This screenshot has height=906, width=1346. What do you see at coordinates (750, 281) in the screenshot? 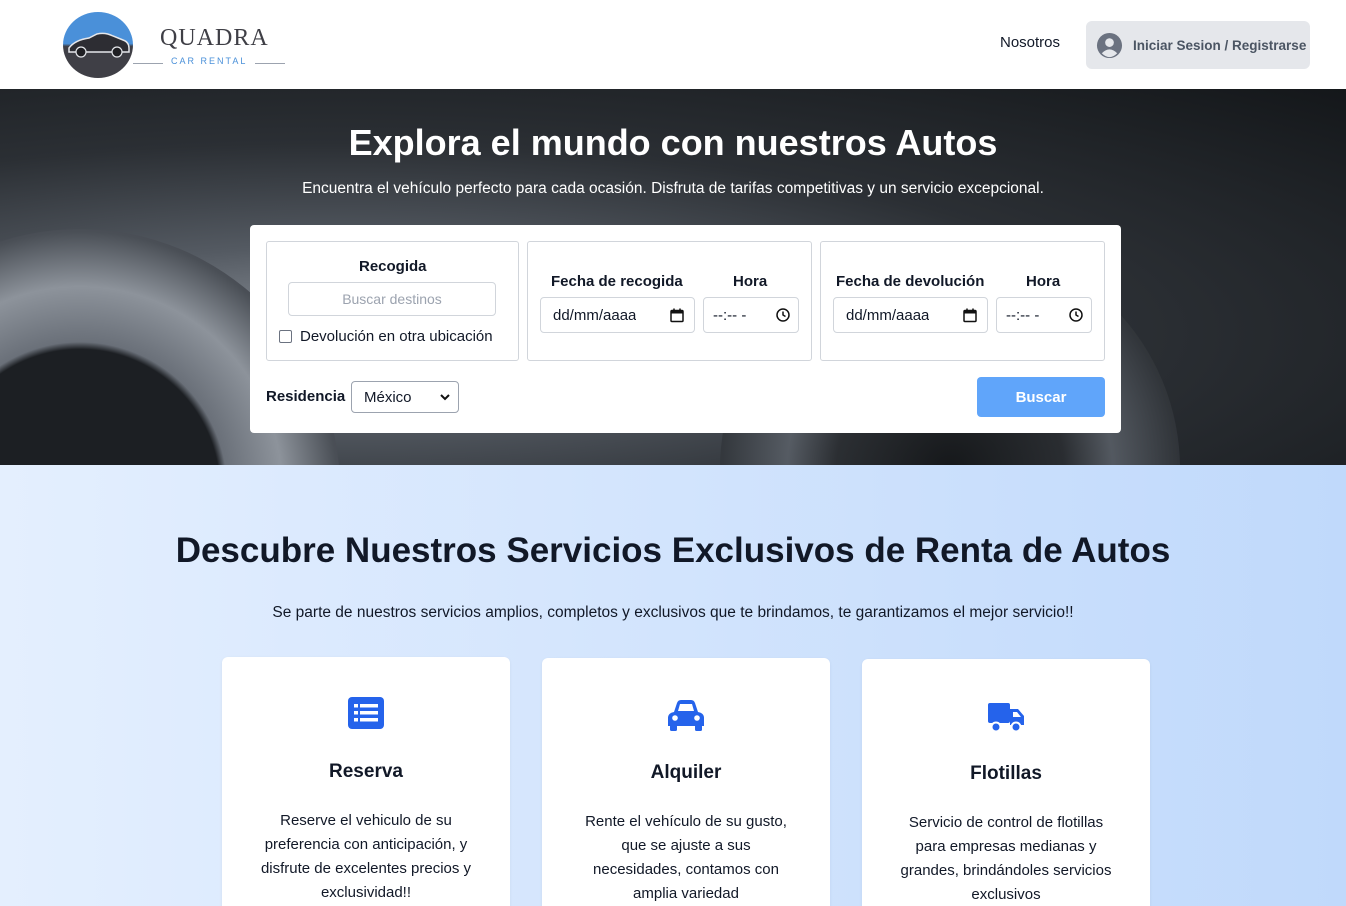
I see `pickup-time-label: Hora` at bounding box center [750, 281].